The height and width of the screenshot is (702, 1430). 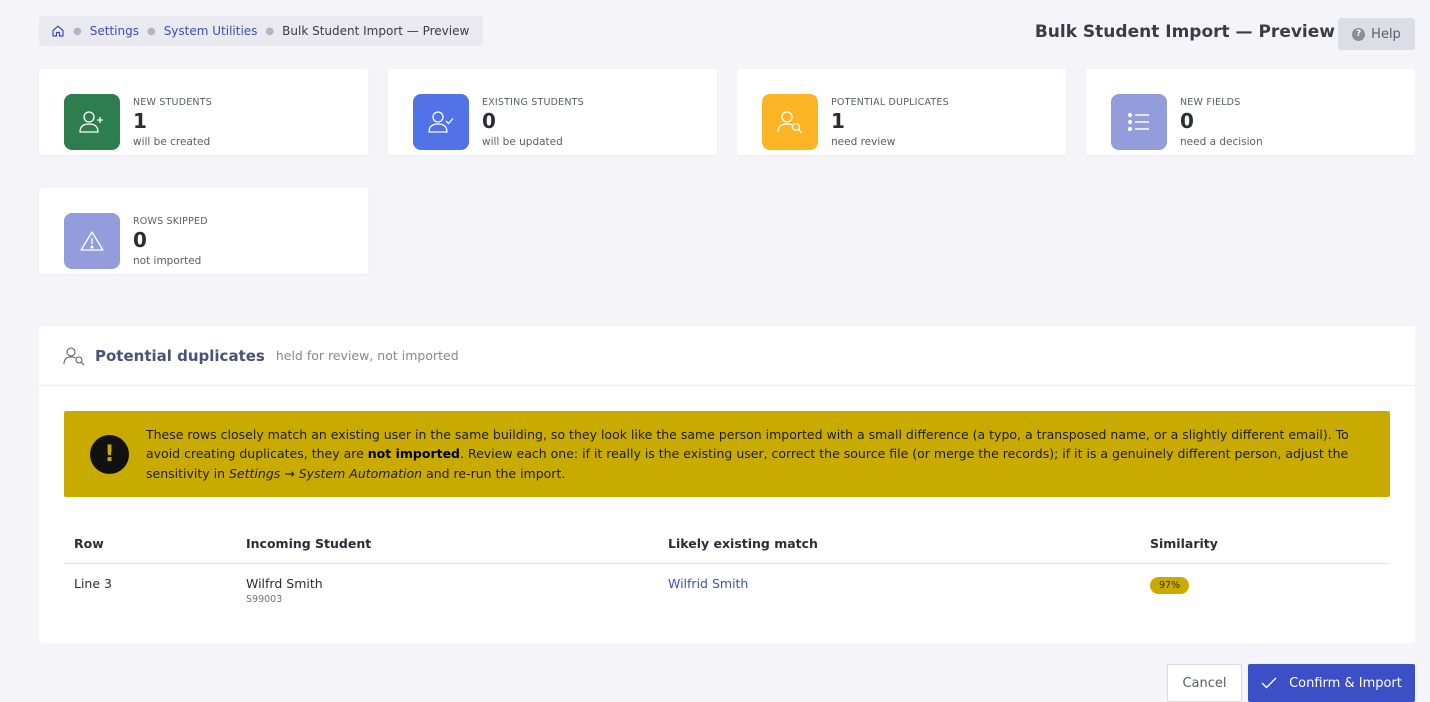 What do you see at coordinates (1269, 683) in the screenshot?
I see `check-icon` at bounding box center [1269, 683].